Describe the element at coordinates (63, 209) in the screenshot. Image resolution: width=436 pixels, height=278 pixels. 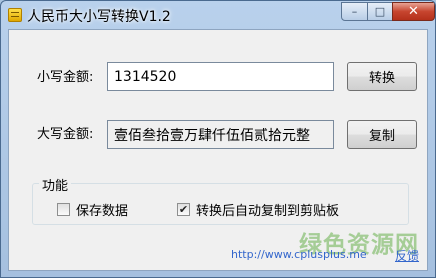
I see `checkbox-unchecked-icon` at that location.